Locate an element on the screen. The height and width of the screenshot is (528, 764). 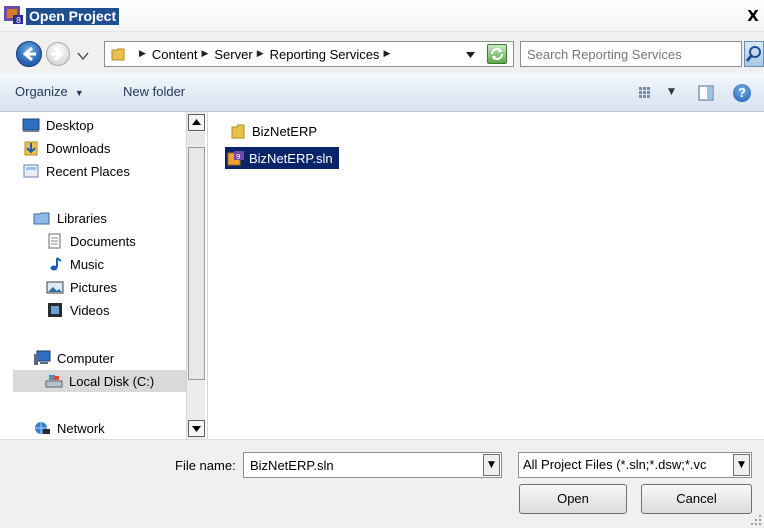
back-button is located at coordinates (29, 54).